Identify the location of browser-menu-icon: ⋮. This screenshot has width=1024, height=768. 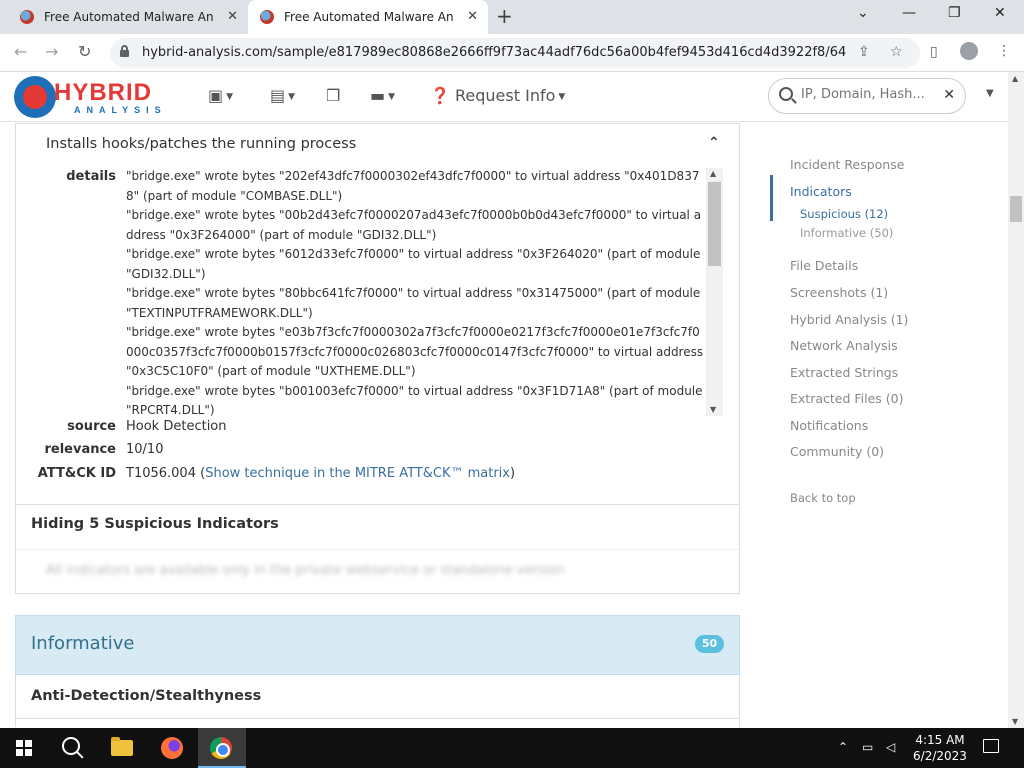
(1004, 51).